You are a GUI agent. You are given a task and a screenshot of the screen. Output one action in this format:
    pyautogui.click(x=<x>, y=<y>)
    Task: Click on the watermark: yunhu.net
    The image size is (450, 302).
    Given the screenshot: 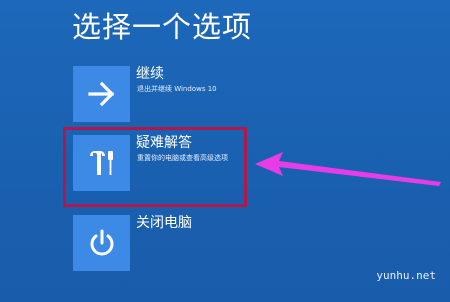 What is the action you would take?
    pyautogui.click(x=406, y=275)
    